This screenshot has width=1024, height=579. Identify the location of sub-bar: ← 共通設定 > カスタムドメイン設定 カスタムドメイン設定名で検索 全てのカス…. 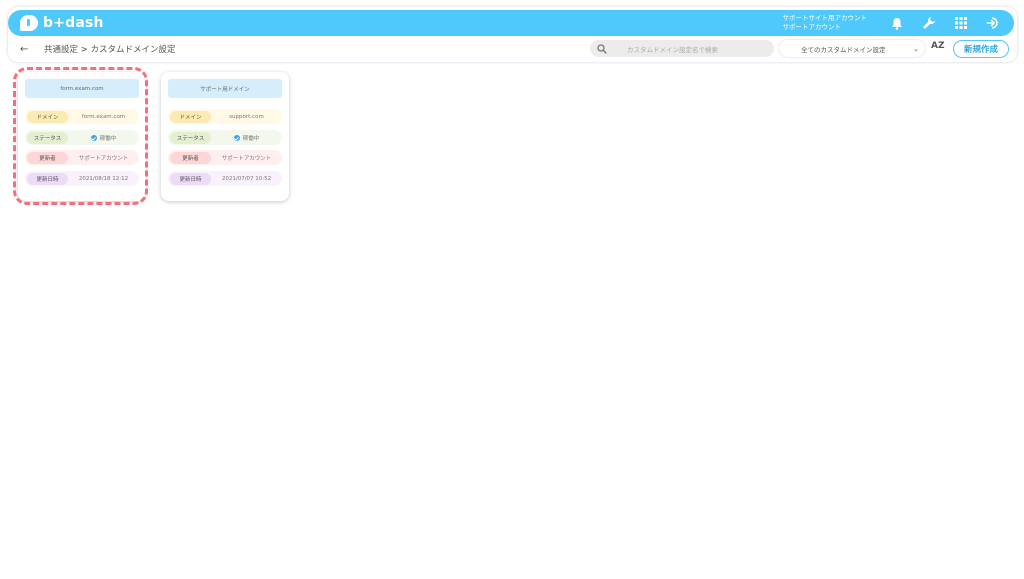
(511, 49).